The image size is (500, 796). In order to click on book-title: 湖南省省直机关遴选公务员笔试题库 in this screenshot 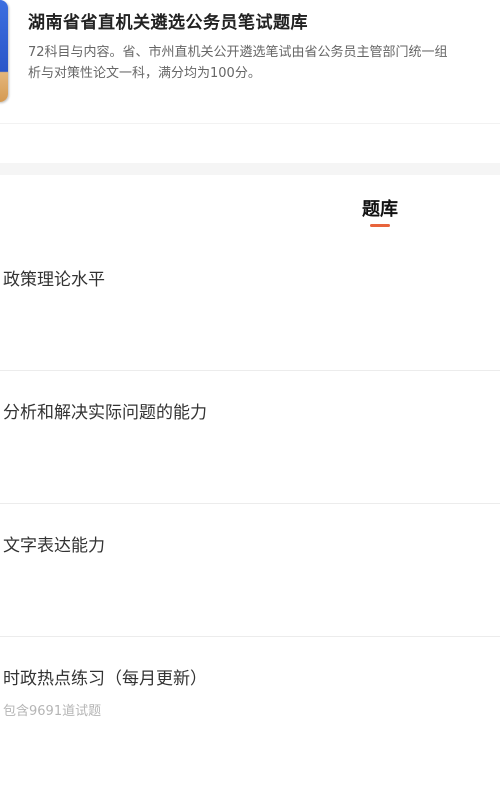, I will do `click(168, 23)`.